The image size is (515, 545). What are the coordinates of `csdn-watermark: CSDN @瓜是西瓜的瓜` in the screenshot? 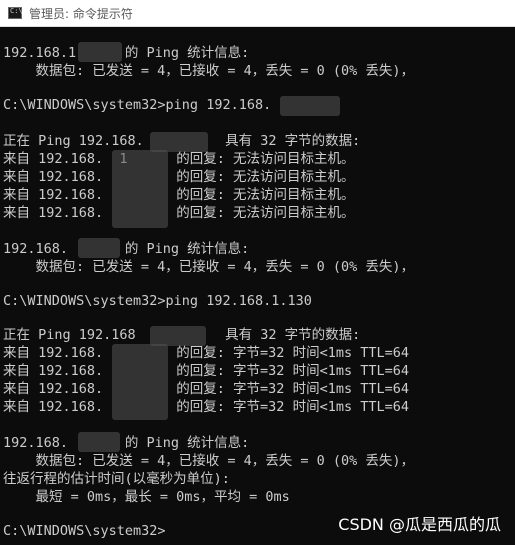 It's located at (419, 524).